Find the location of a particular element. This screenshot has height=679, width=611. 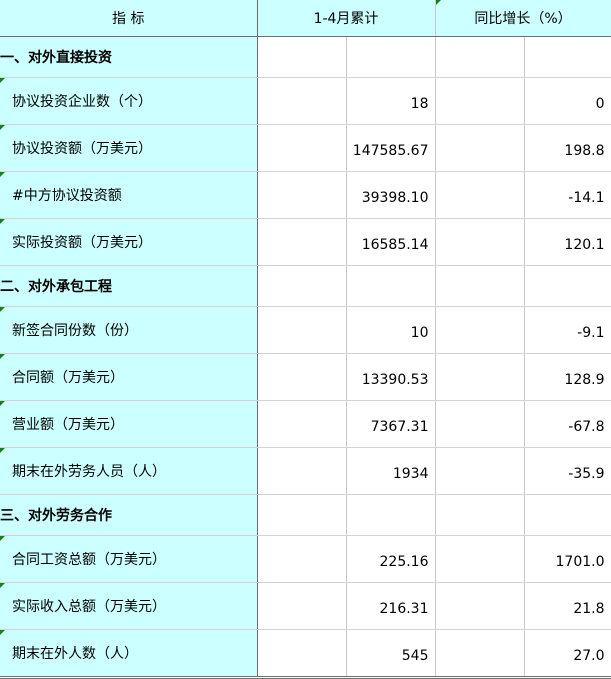

table-row: #中方协议投资额 39398.10 -14.1 is located at coordinates (305, 195).